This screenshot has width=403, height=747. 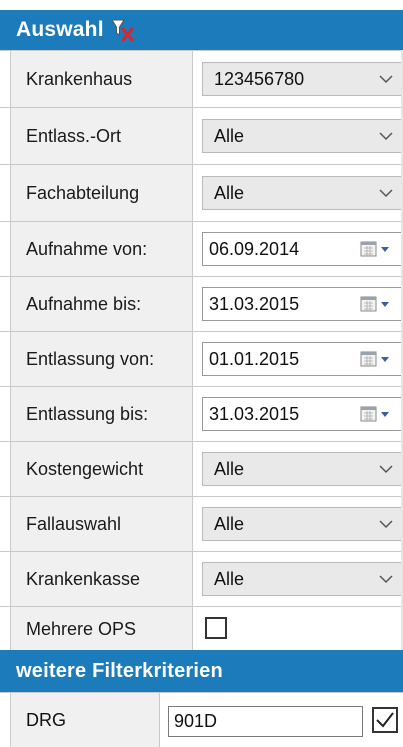 I want to click on filter-clear-icon, so click(x=122, y=30).